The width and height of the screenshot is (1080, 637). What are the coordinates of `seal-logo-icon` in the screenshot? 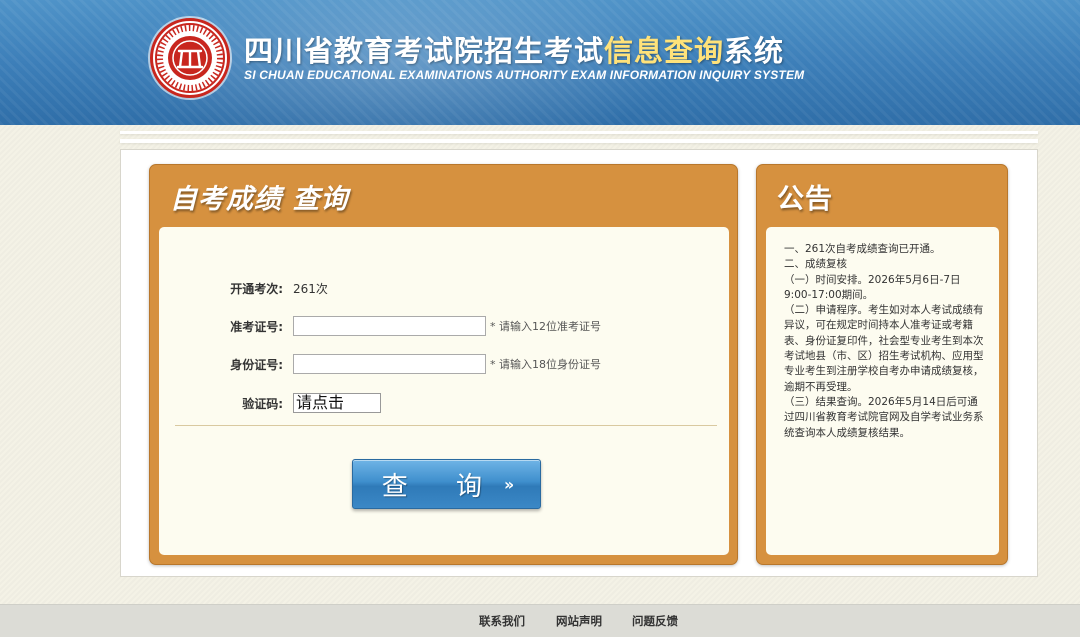 It's located at (190, 58).